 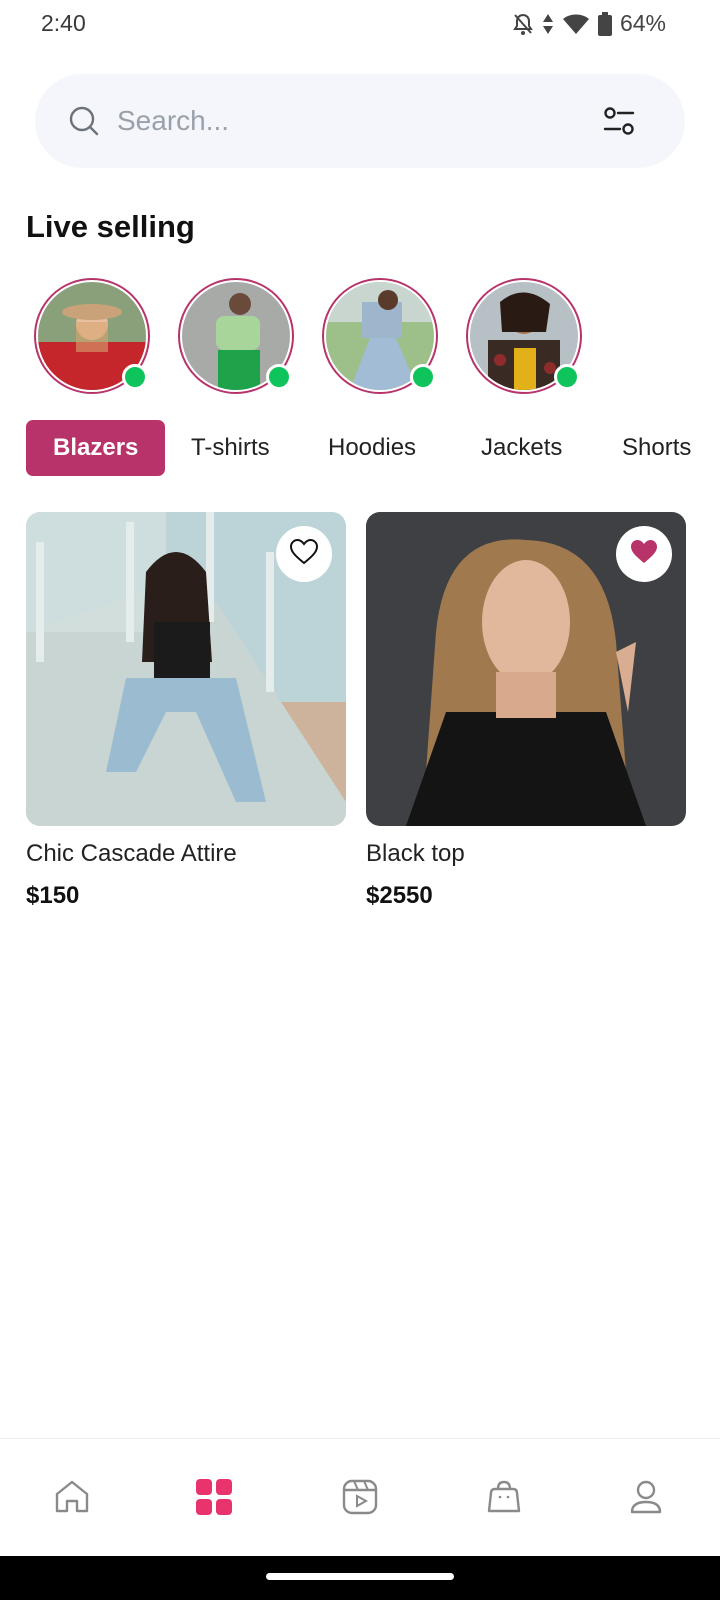 I want to click on nav-bag, so click(x=504, y=1499).